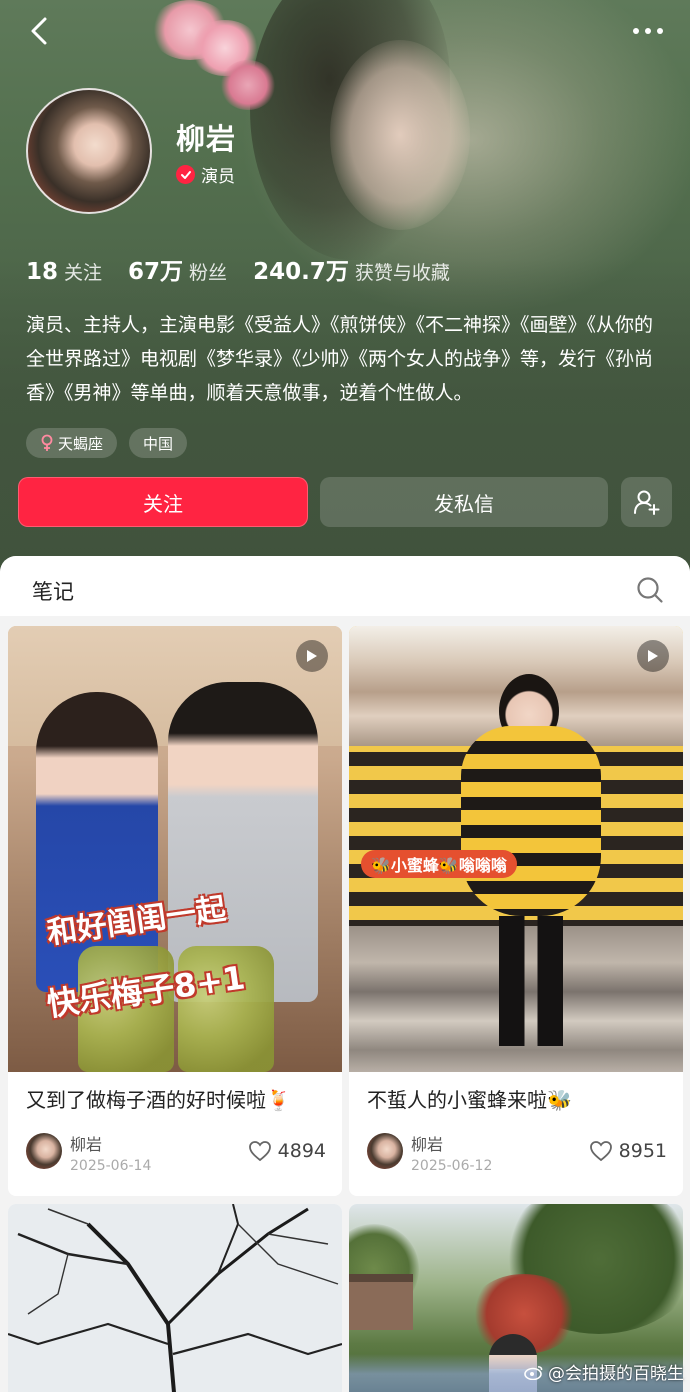 The width and height of the screenshot is (690, 1392). What do you see at coordinates (464, 502) in the screenshot?
I see `message-button: 发私信` at bounding box center [464, 502].